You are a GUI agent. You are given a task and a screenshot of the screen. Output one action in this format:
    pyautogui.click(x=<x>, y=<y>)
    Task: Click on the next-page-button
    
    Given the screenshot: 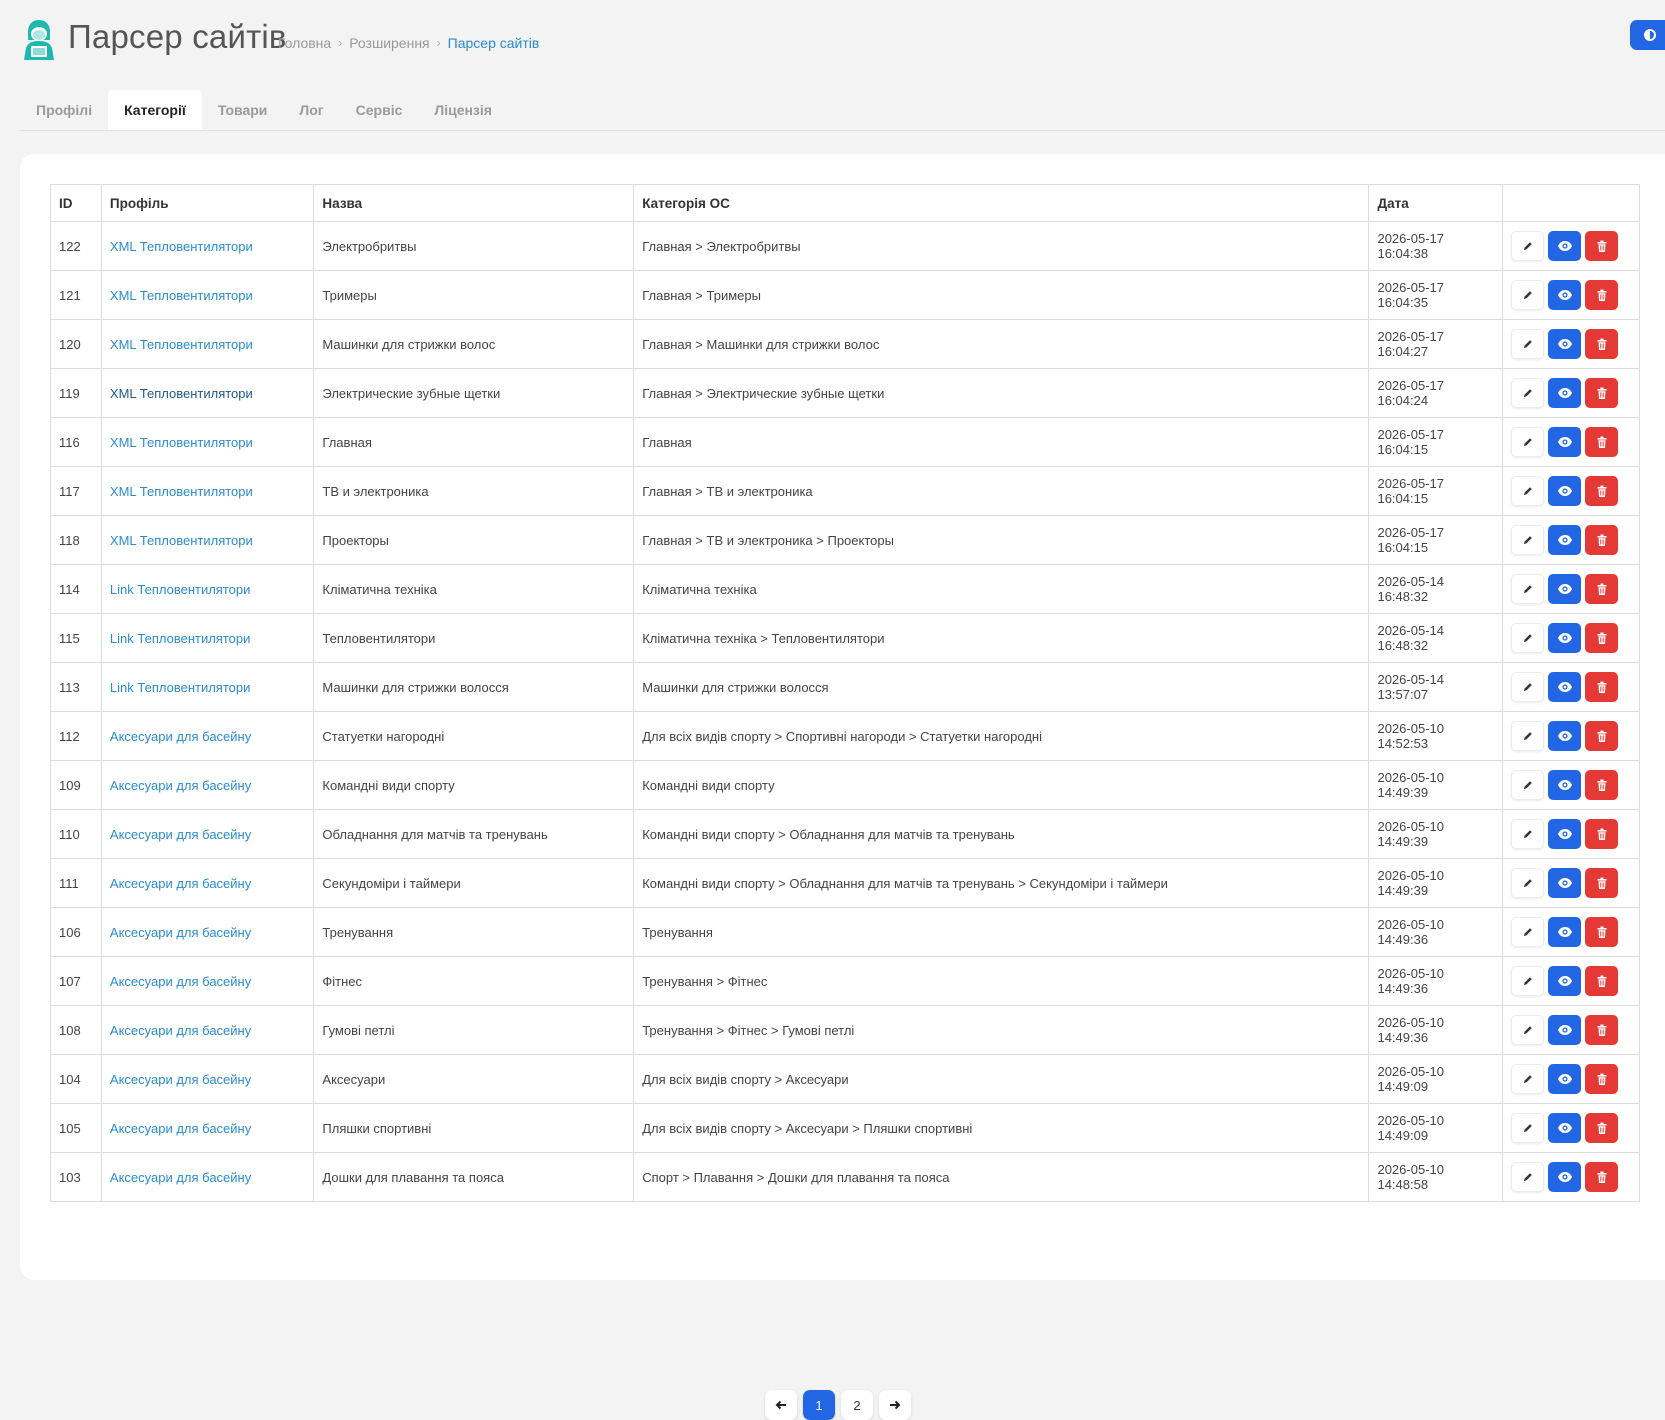 What is the action you would take?
    pyautogui.click(x=895, y=1405)
    